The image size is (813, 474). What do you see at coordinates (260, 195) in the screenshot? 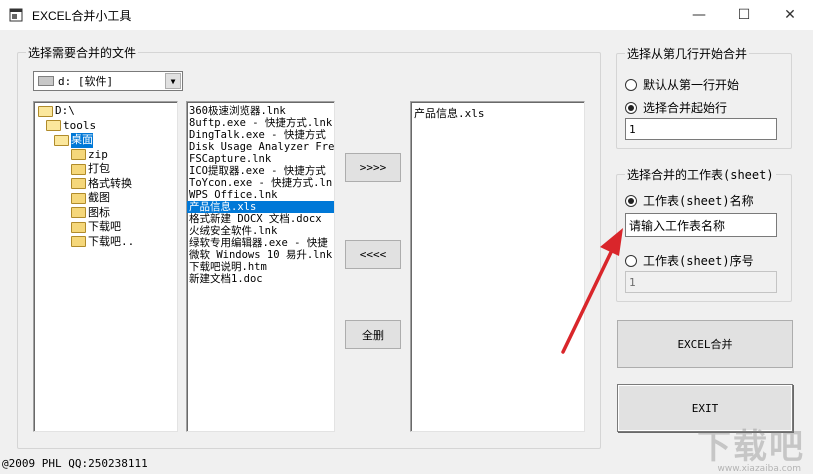
I see `file-list-item: WPS Office.lnk` at bounding box center [260, 195].